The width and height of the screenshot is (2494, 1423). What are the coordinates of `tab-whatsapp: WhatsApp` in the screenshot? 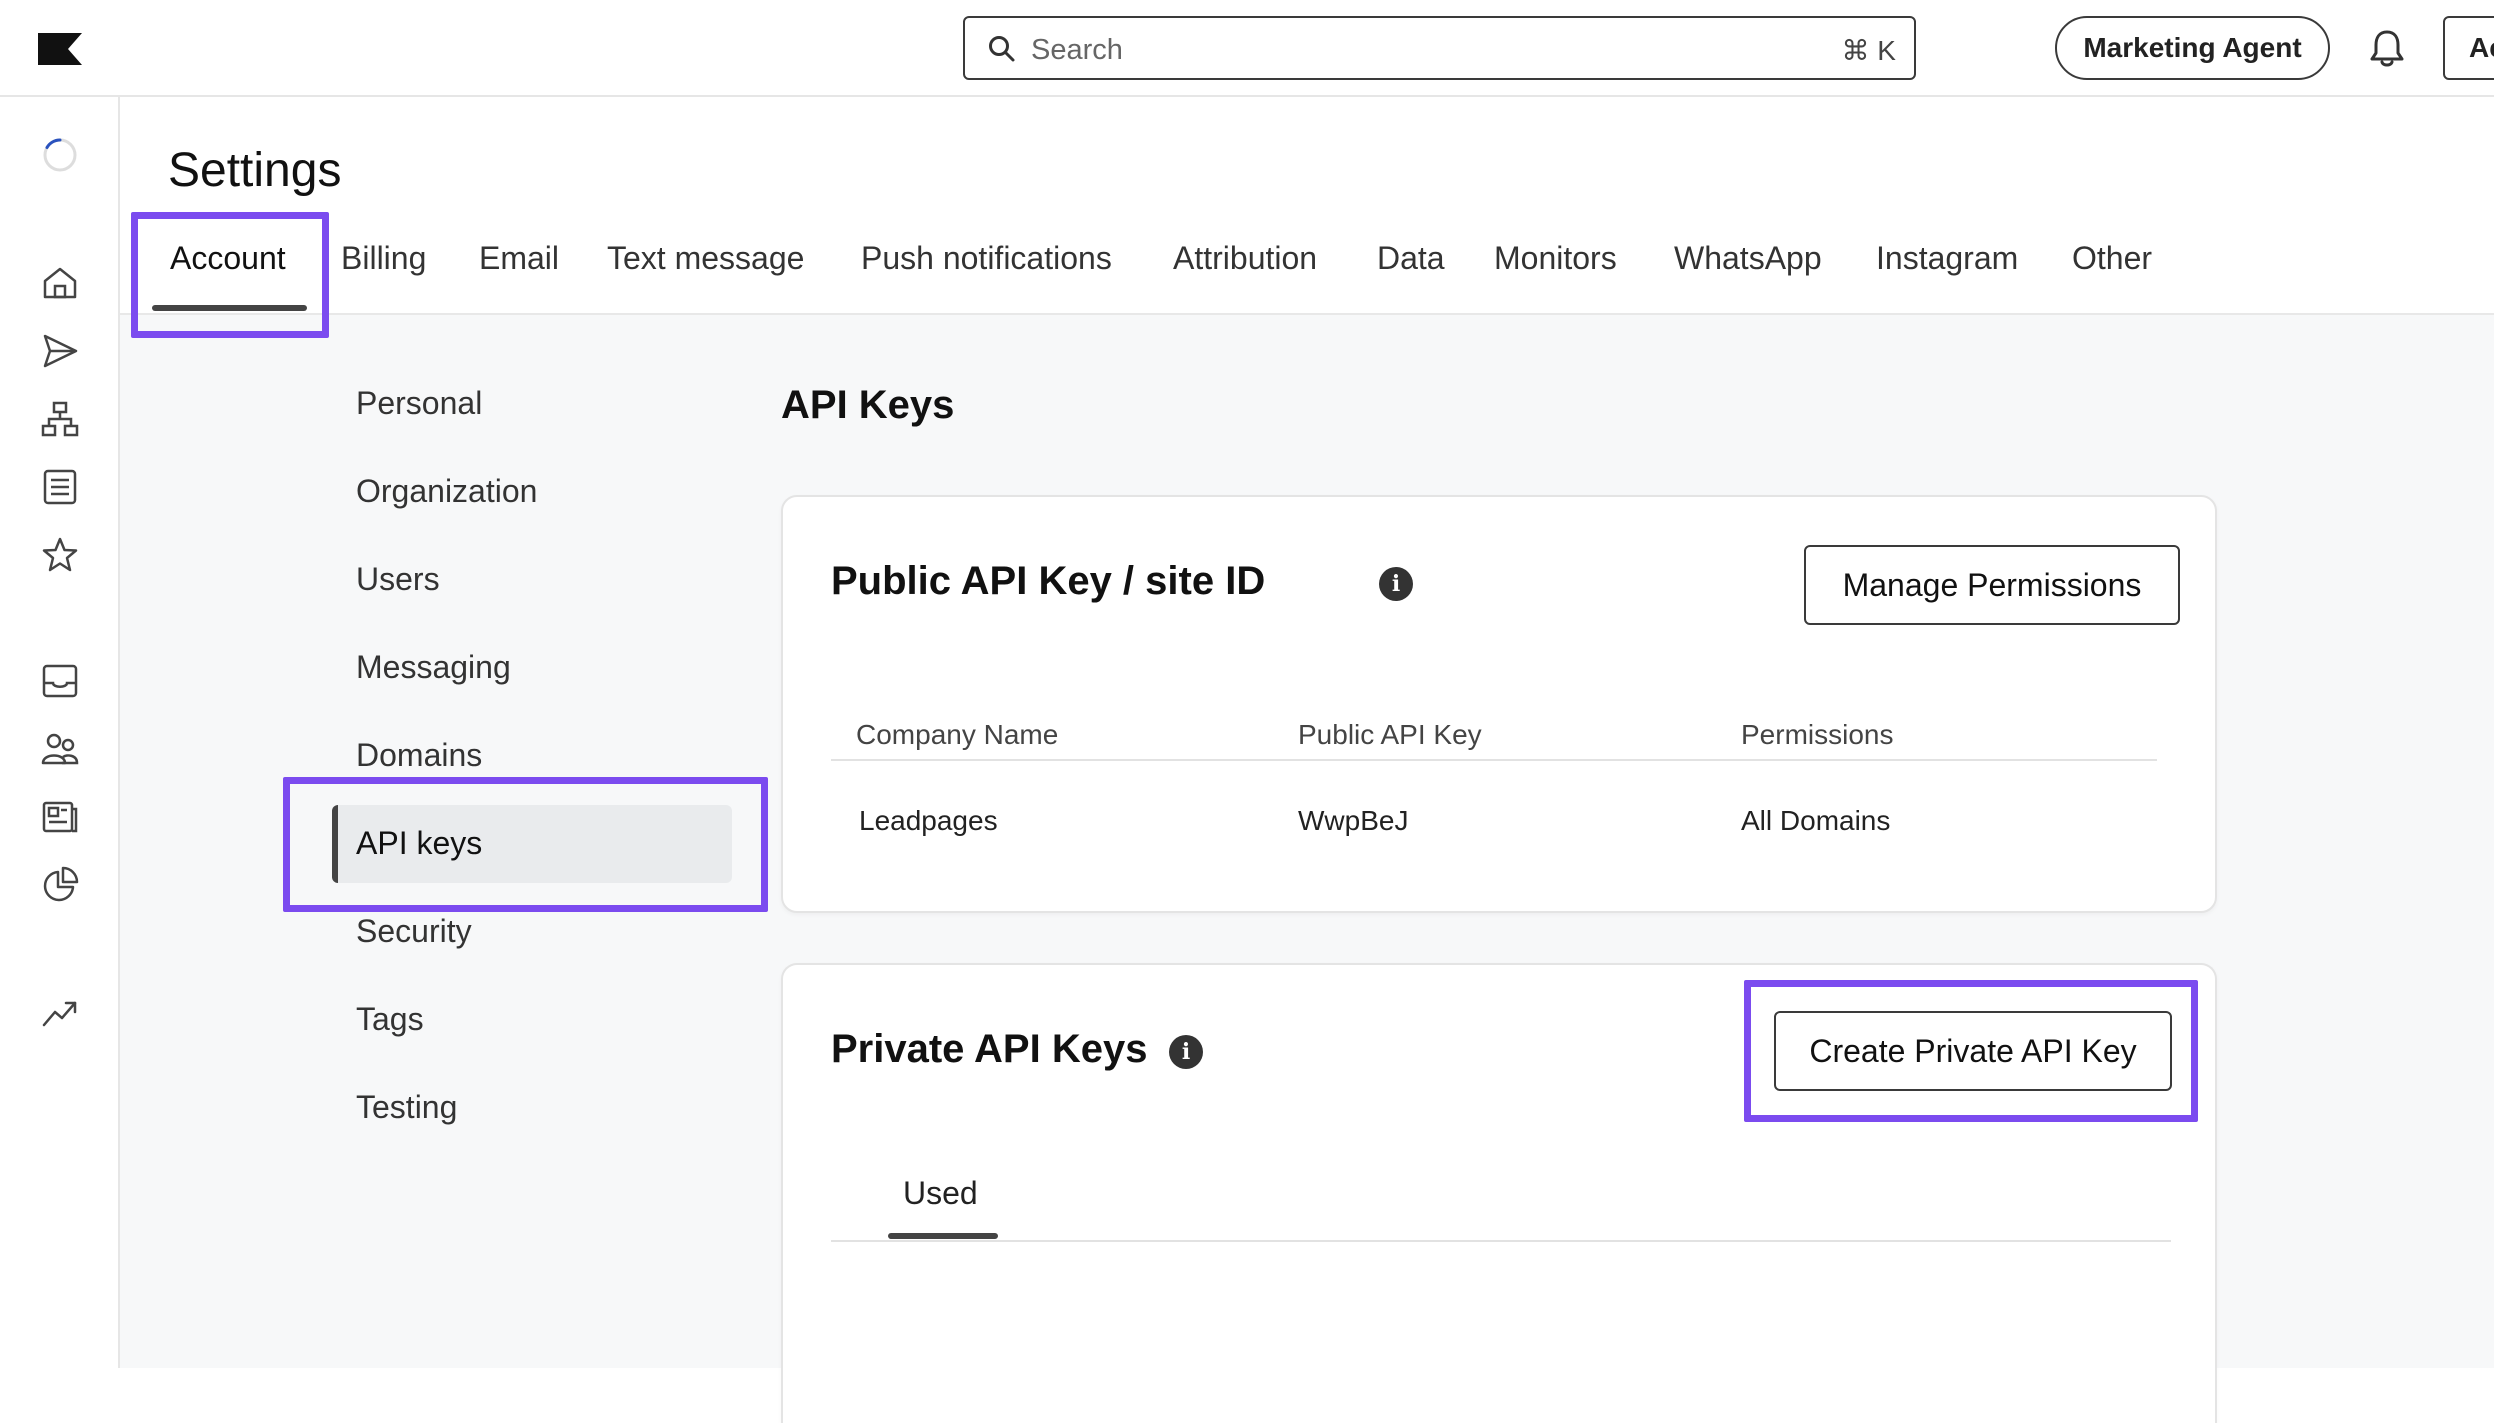 It's located at (1748, 258).